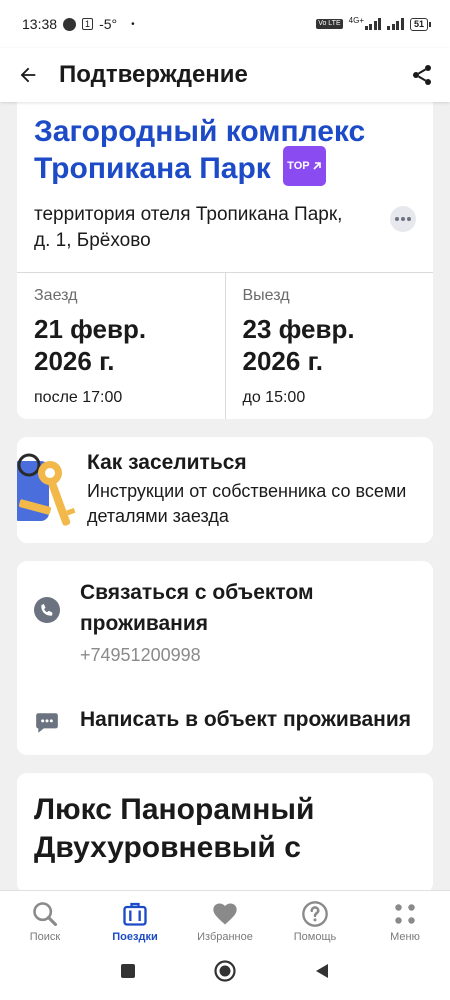 The height and width of the screenshot is (1000, 450). I want to click on arrow-up-right-icon, so click(317, 166).